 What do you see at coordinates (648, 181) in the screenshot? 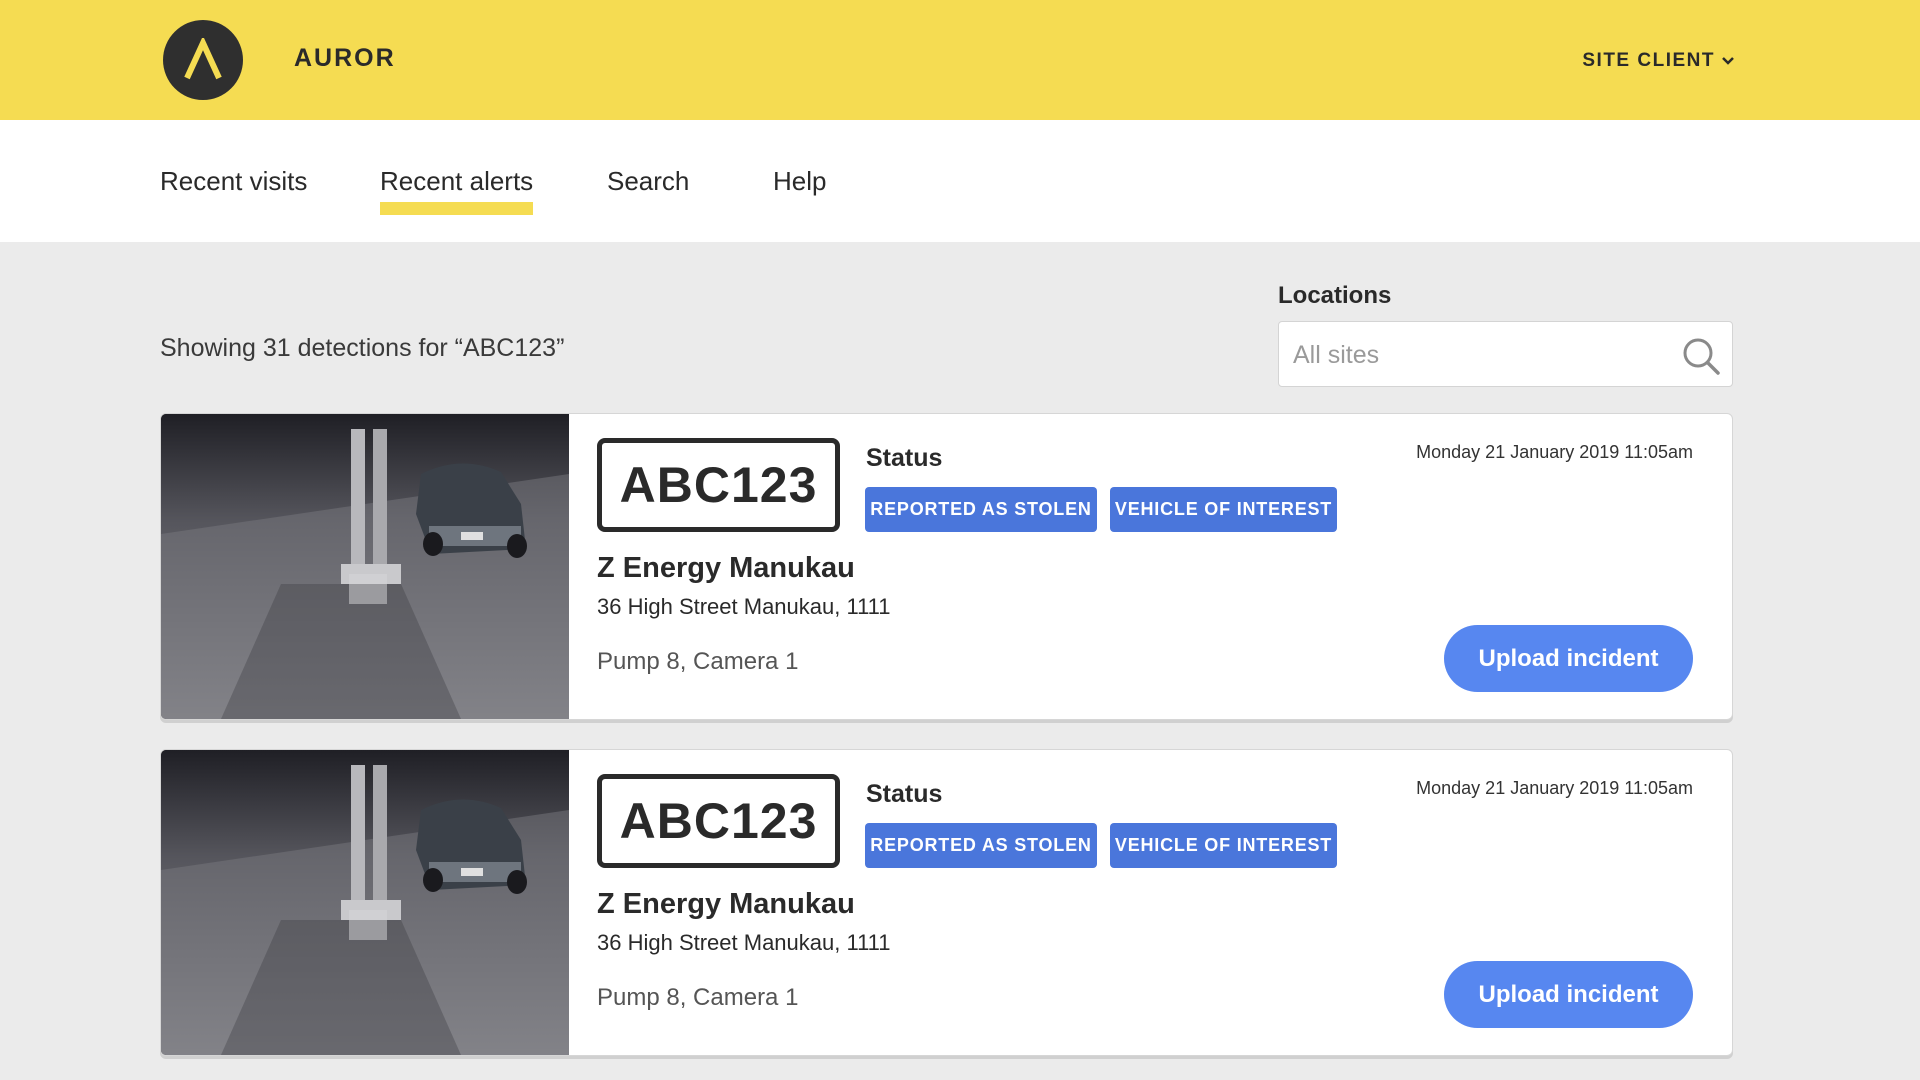
I see `nav-search: Search` at bounding box center [648, 181].